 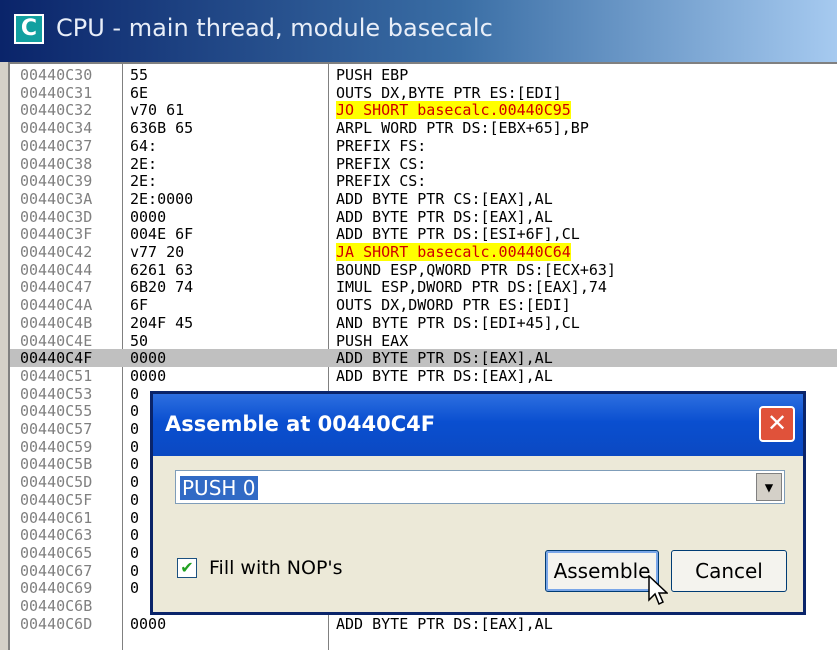 I want to click on disassembly-row: 00440C37 64: PREFIX FS:, so click(x=423, y=146).